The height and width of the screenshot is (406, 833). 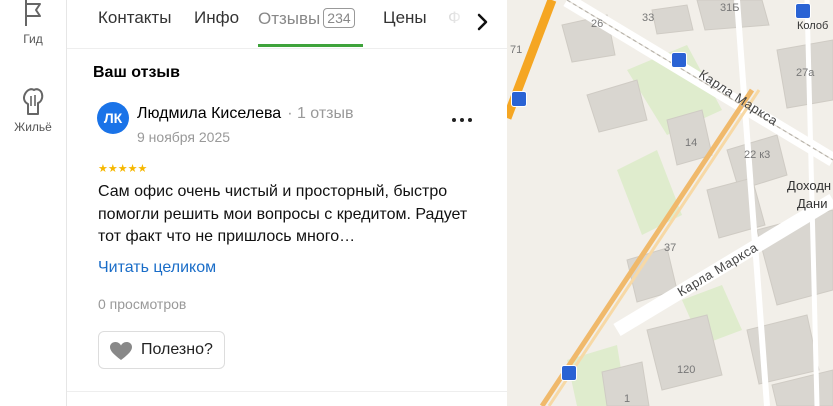 What do you see at coordinates (757, 155) in the screenshot?
I see `building-number: 22 к3` at bounding box center [757, 155].